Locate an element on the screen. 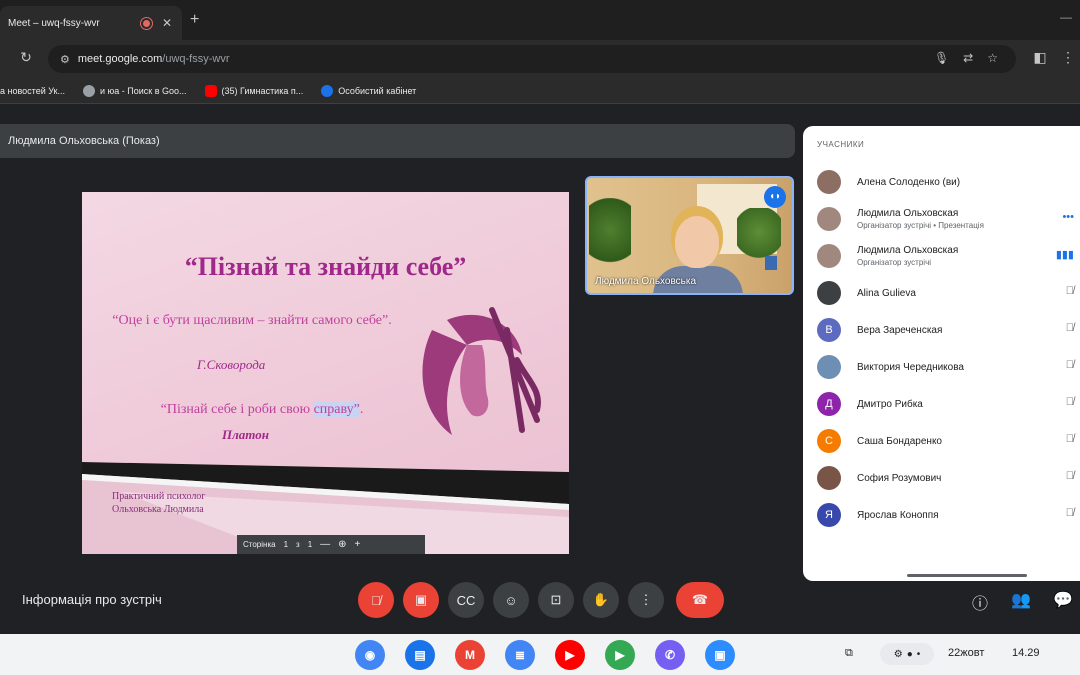 This screenshot has height=675, width=1080. browser-tabstrip: Meet – uwq-fssy-wvr ✕ + — is located at coordinates (540, 20).